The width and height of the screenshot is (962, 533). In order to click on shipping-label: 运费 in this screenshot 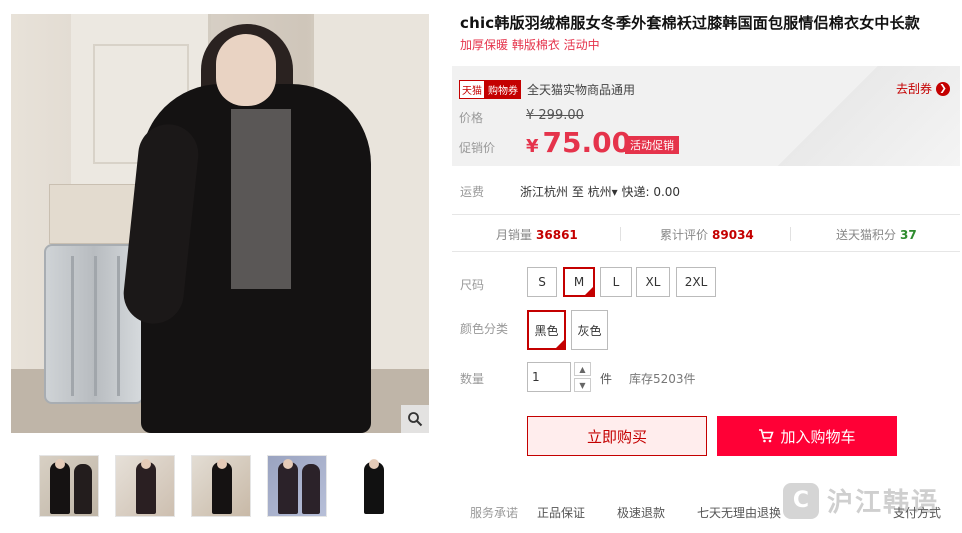, I will do `click(472, 192)`.